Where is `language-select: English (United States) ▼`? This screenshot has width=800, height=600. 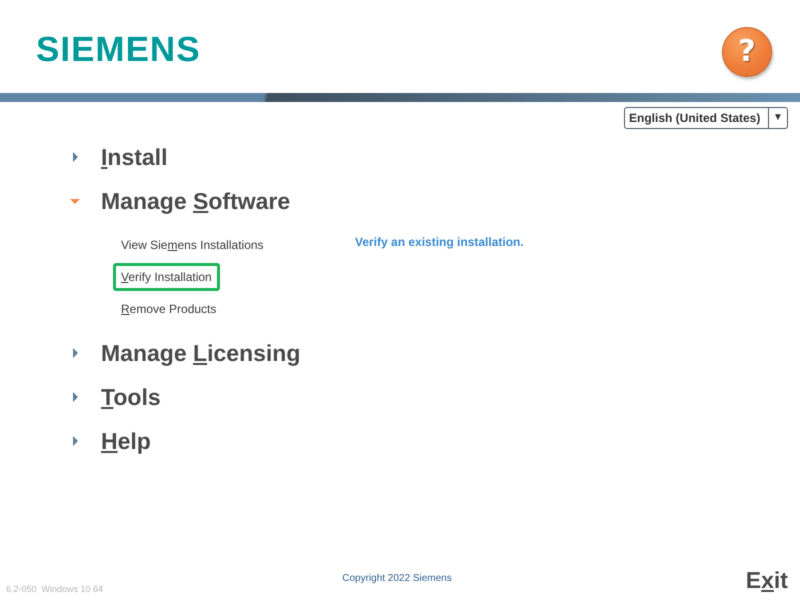 language-select: English (United States) ▼ is located at coordinates (706, 118).